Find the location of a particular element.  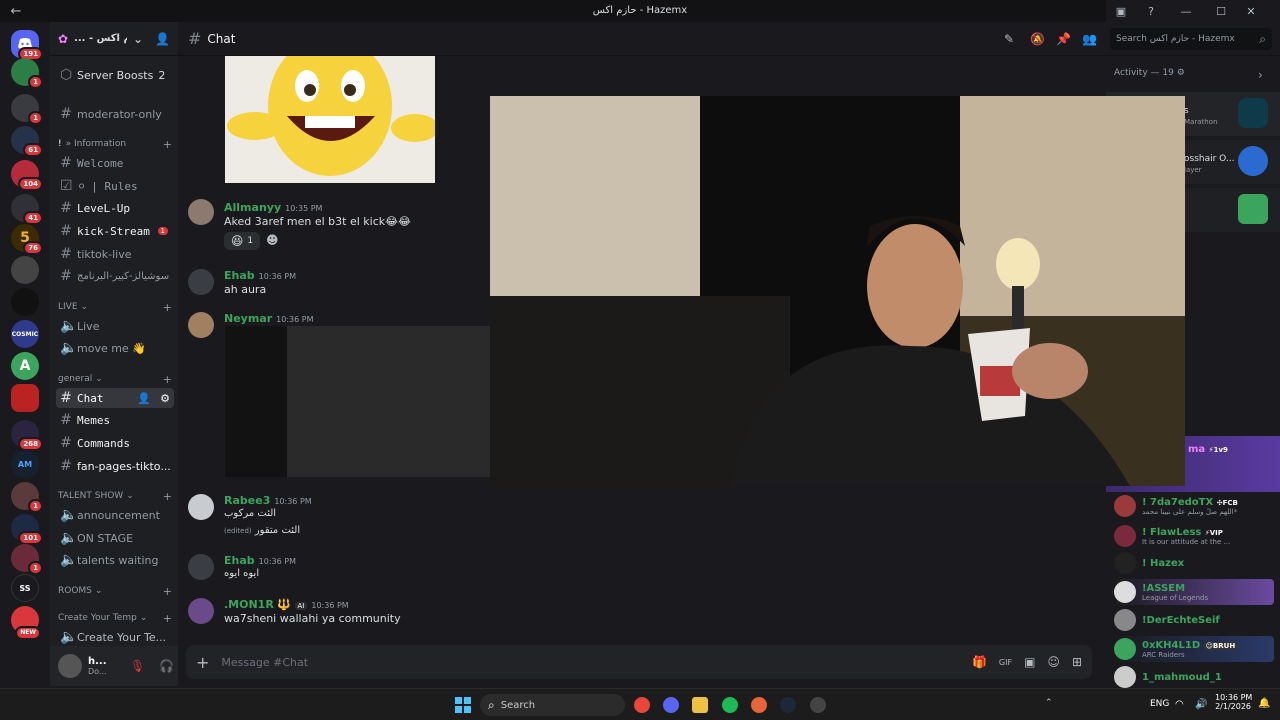

spotify-icon is located at coordinates (730, 705).